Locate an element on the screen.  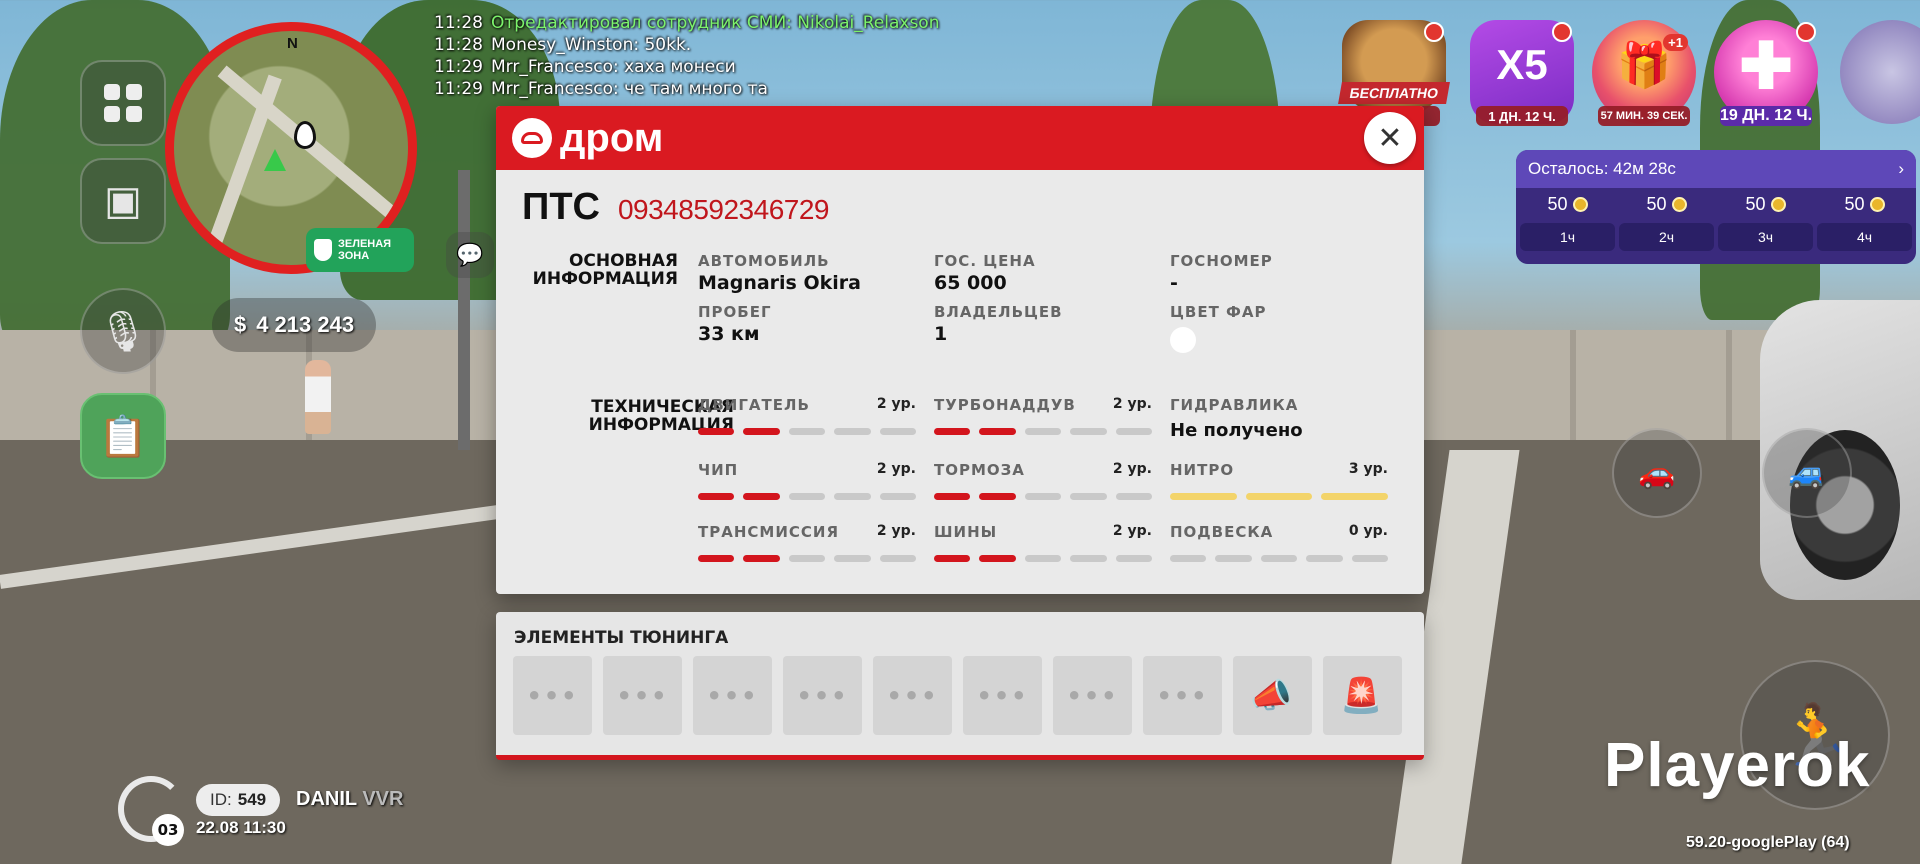
tech-name: ПОДВЕСКА is located at coordinates (1222, 532).